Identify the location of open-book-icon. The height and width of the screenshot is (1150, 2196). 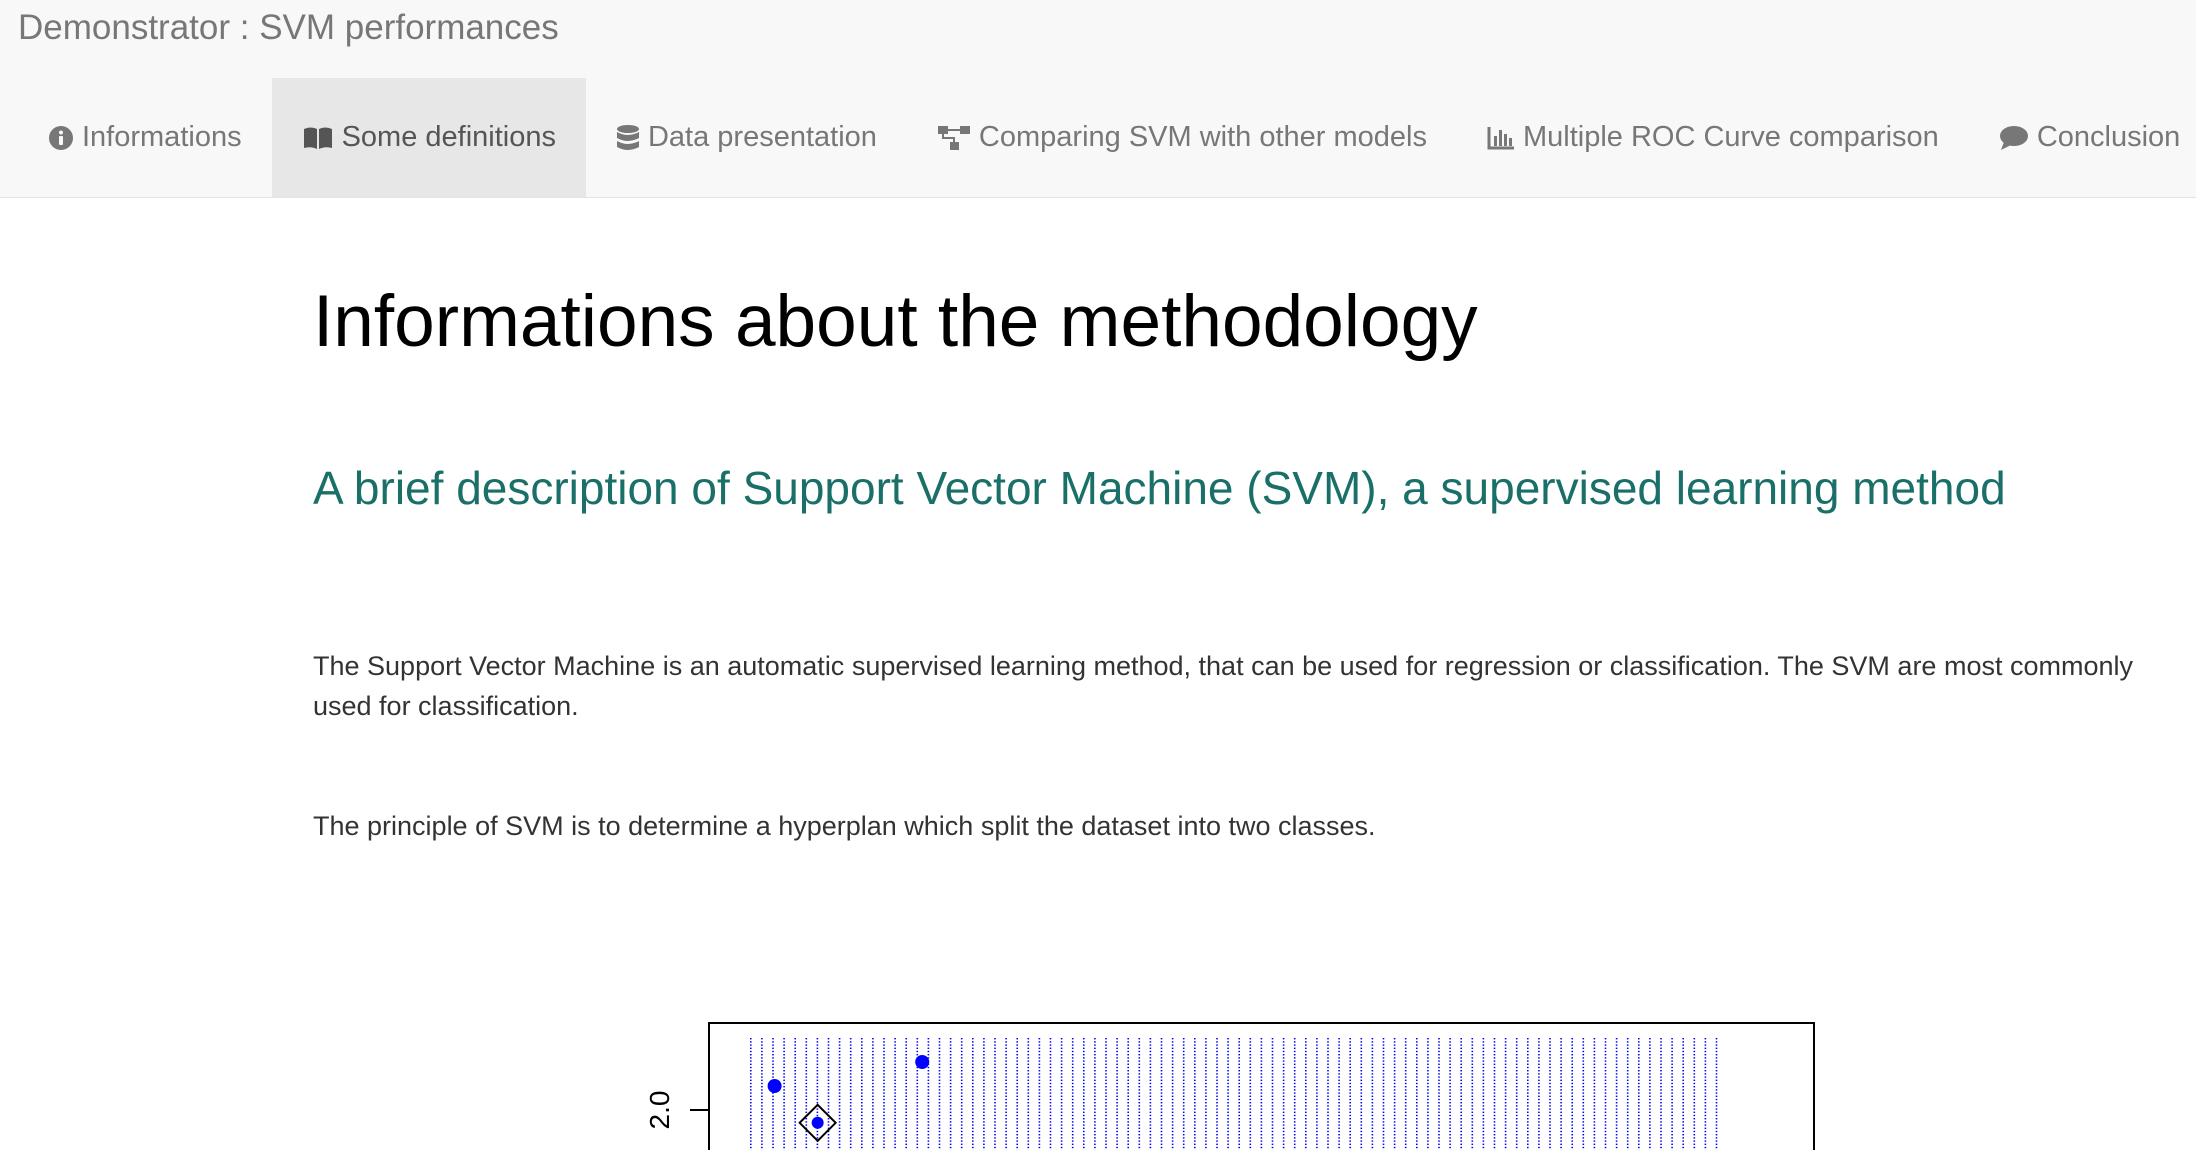
(318, 138).